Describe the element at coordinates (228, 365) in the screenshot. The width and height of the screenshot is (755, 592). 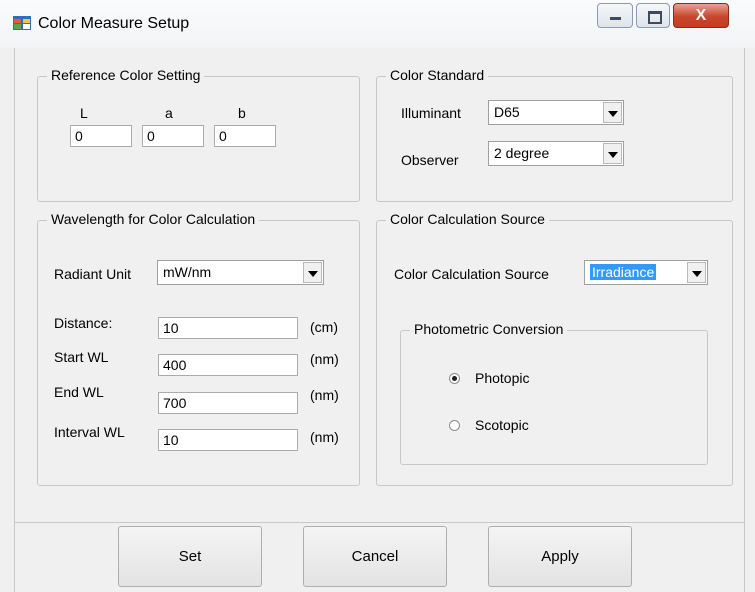
I see `start-wl-input: 400` at that location.